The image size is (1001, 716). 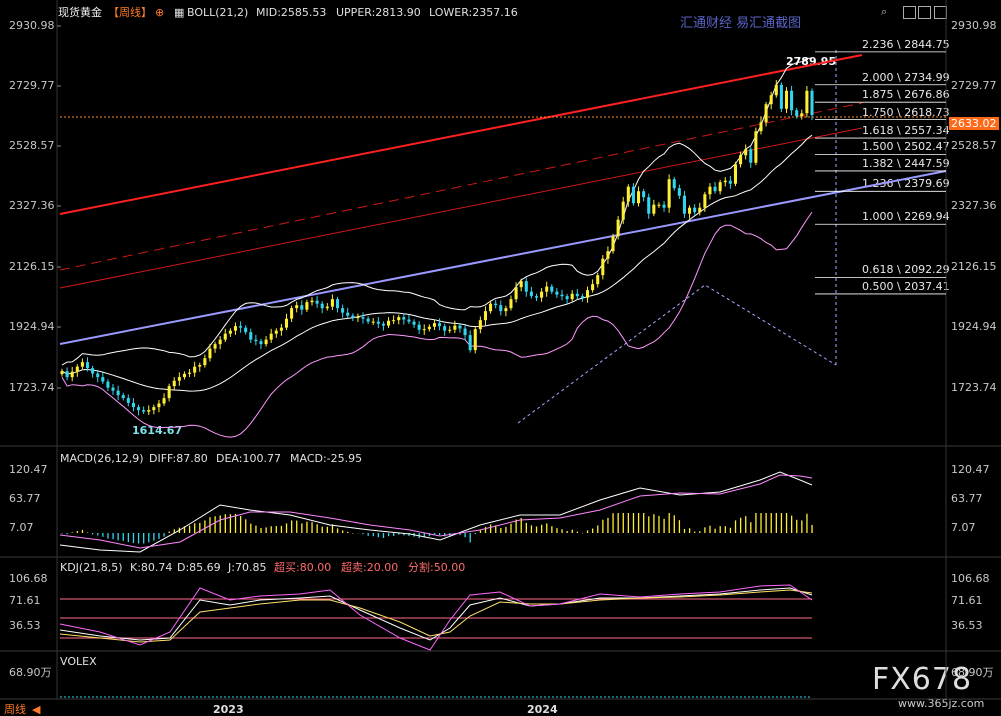 I want to click on macd-diff-line, so click(x=436, y=512).